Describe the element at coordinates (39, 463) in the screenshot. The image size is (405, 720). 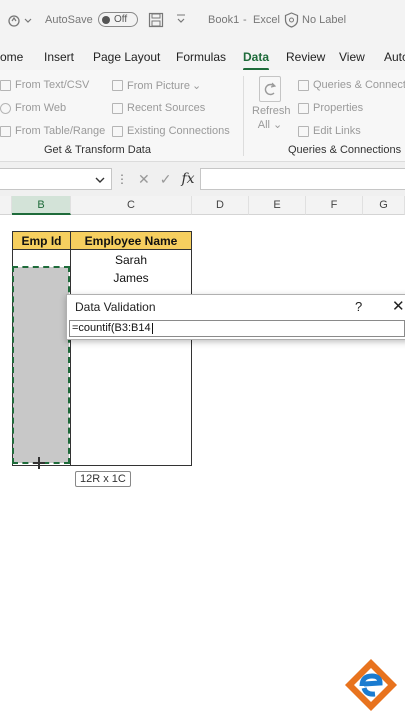
I see `cursor-cross-icon` at that location.